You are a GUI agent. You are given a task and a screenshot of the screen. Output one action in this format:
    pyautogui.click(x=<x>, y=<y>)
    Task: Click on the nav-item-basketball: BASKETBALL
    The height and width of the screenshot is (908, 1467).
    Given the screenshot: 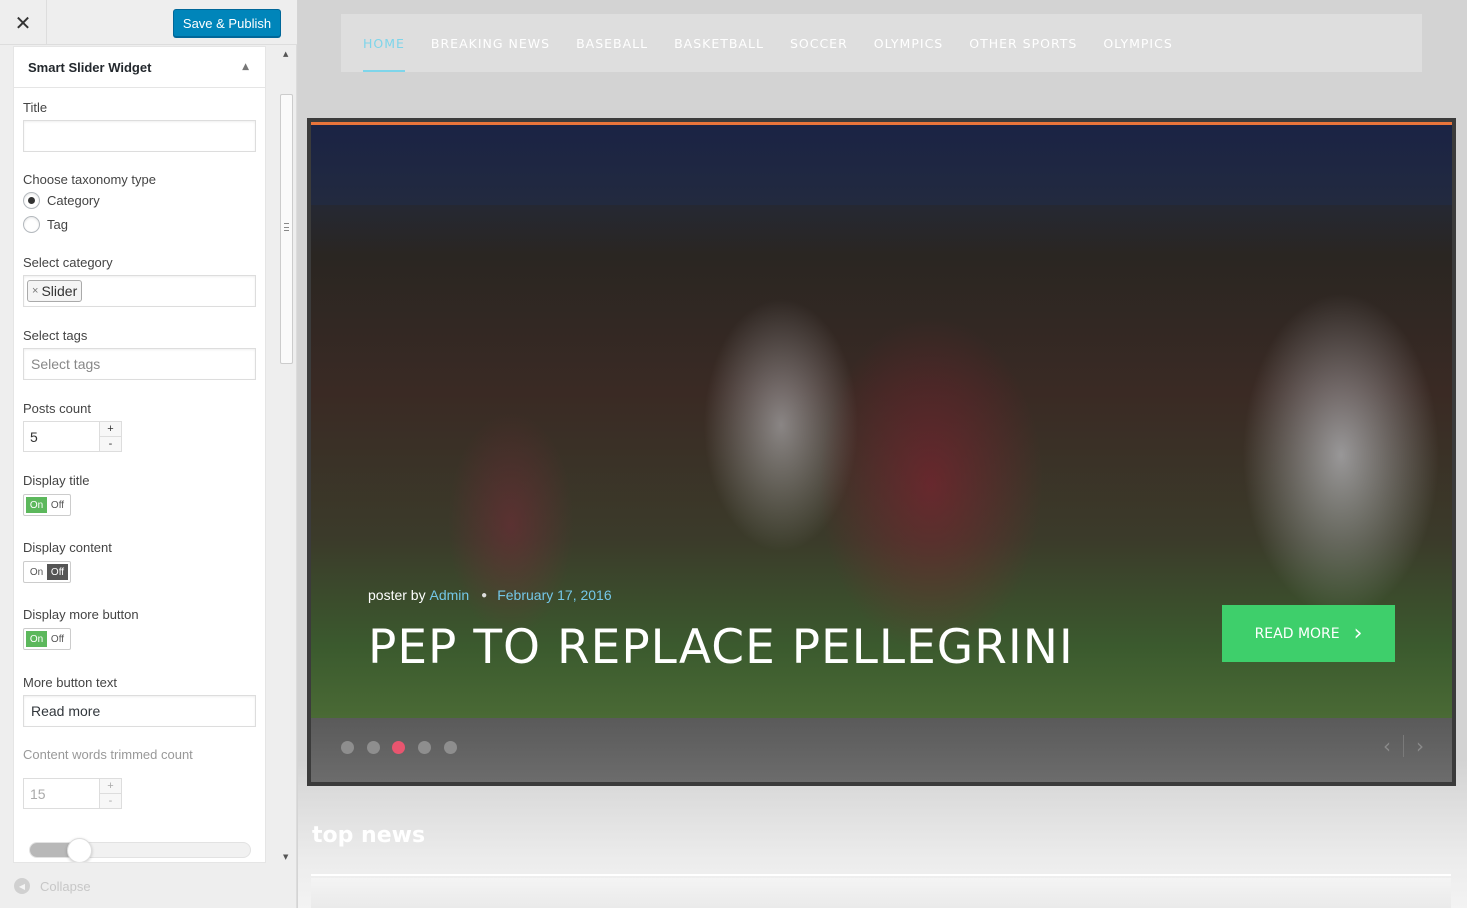 What is the action you would take?
    pyautogui.click(x=719, y=43)
    